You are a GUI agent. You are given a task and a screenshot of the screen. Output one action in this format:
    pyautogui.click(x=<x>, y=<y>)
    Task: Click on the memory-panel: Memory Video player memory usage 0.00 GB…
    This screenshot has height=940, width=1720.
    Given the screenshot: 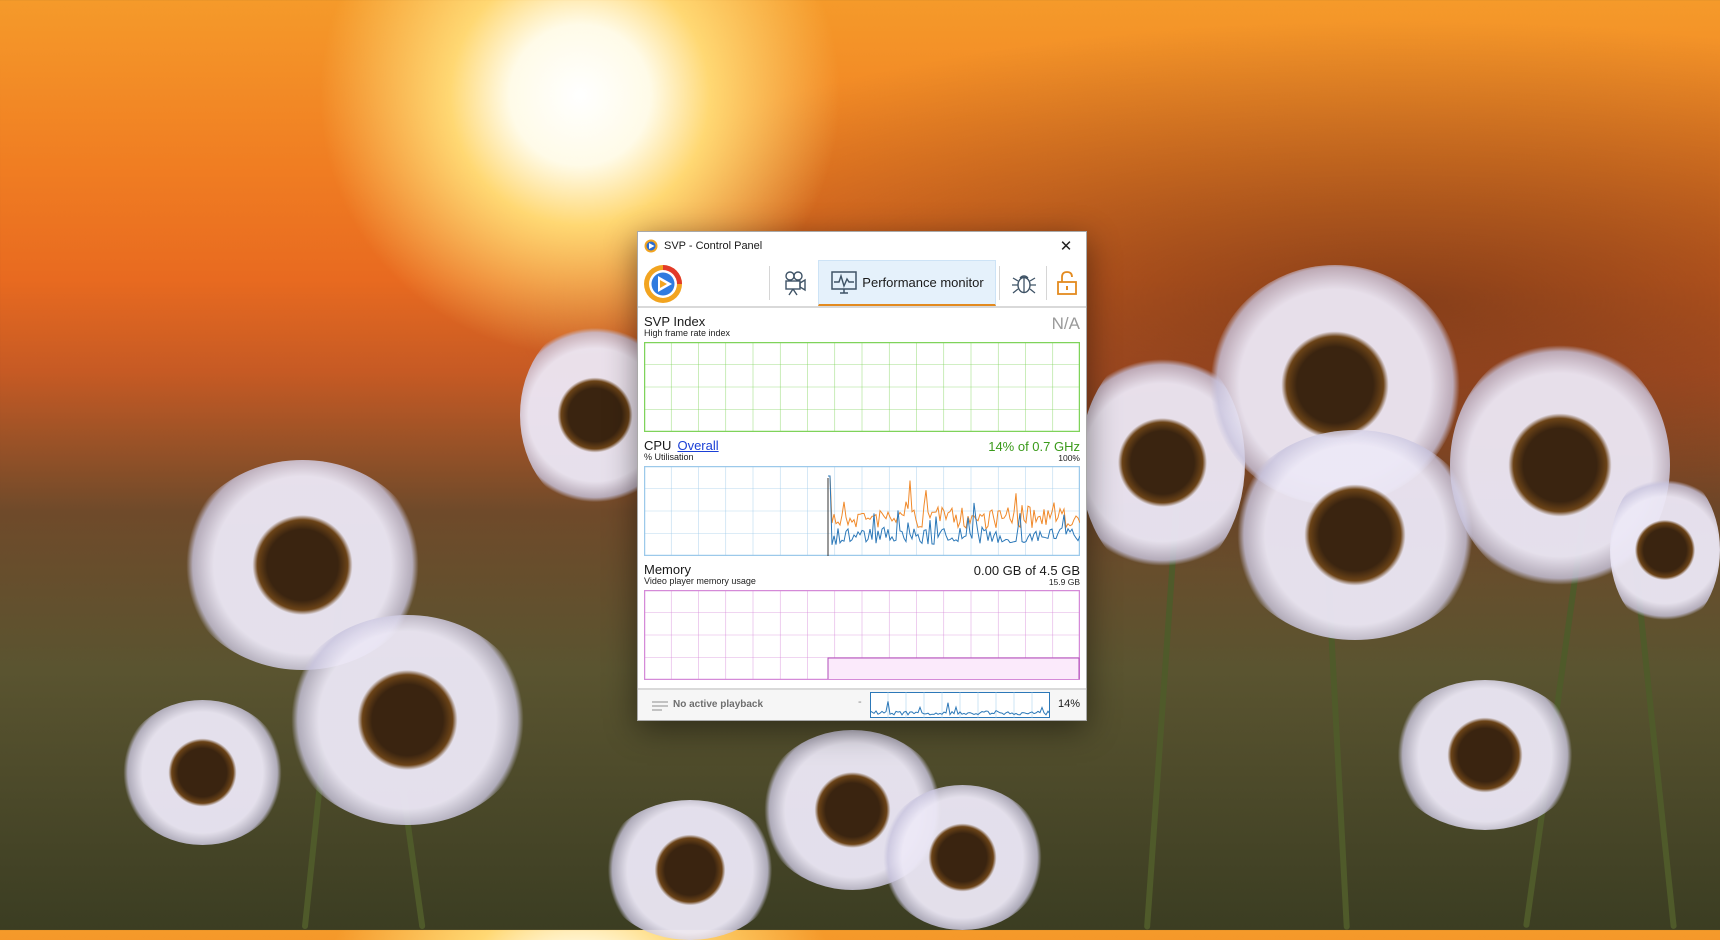 What is the action you would take?
    pyautogui.click(x=862, y=622)
    